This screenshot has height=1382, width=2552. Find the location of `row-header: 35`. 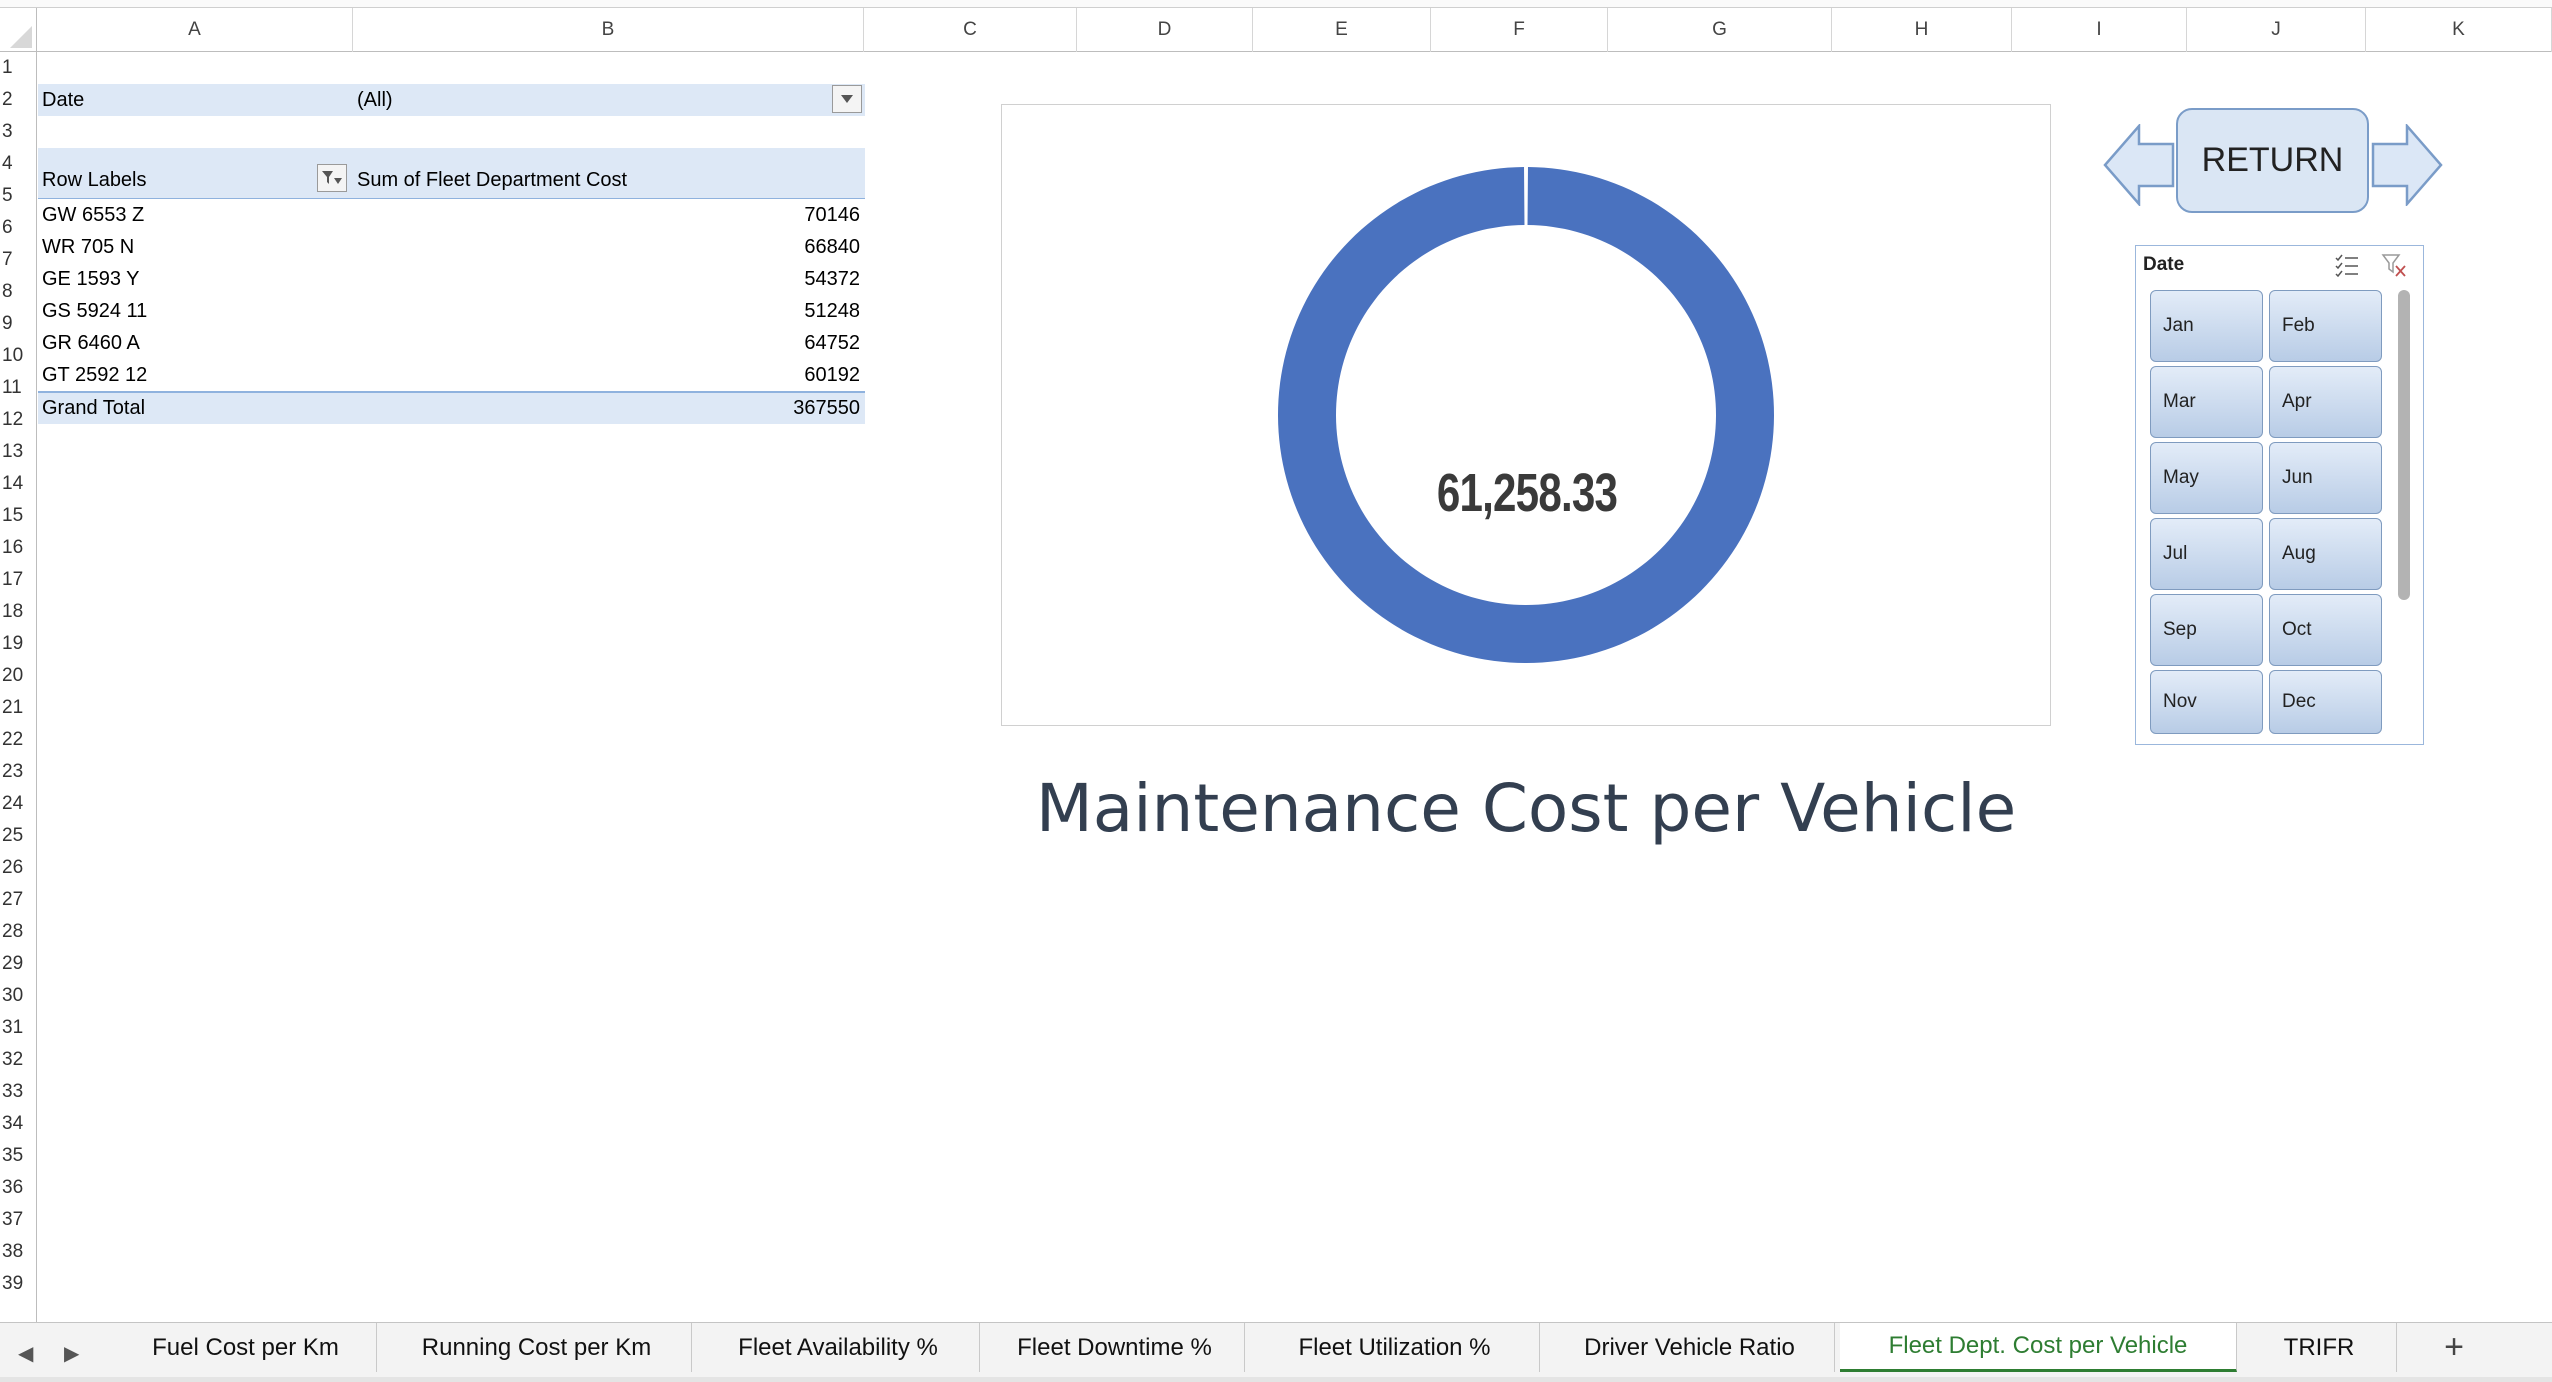

row-header: 35 is located at coordinates (18, 1156).